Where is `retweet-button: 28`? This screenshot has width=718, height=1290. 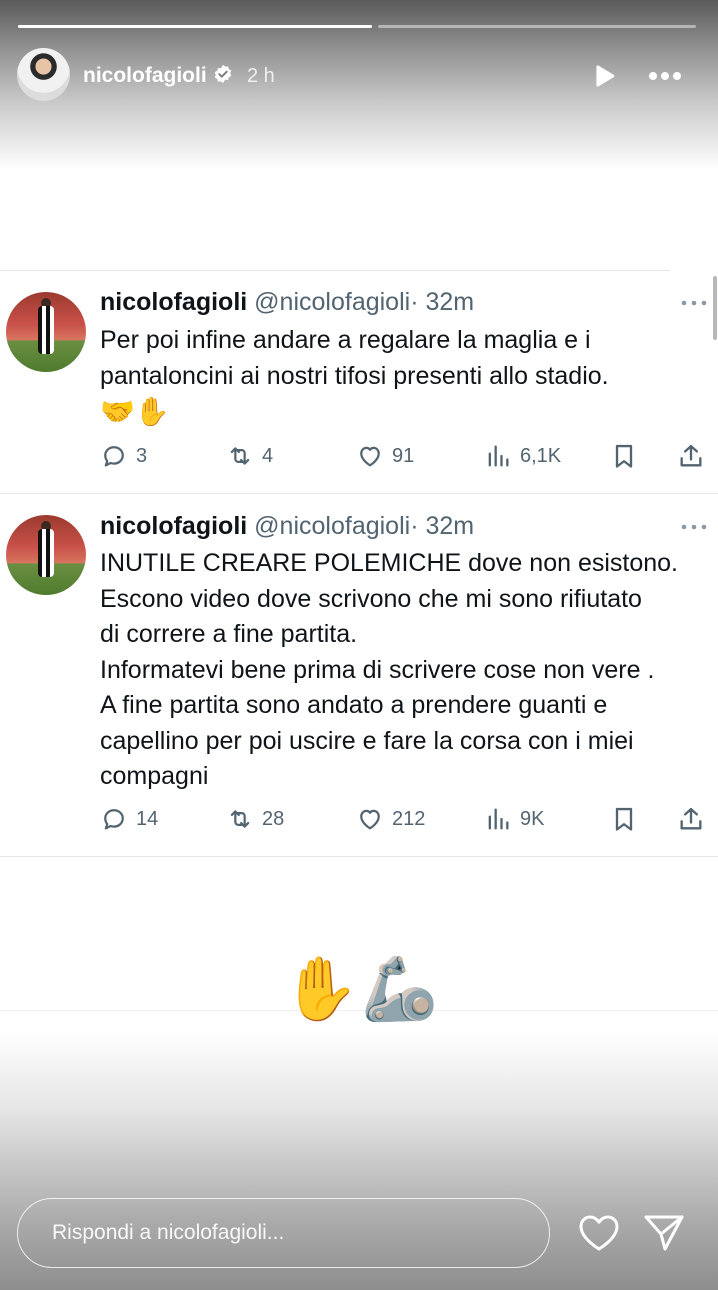 retweet-button: 28 is located at coordinates (255, 819).